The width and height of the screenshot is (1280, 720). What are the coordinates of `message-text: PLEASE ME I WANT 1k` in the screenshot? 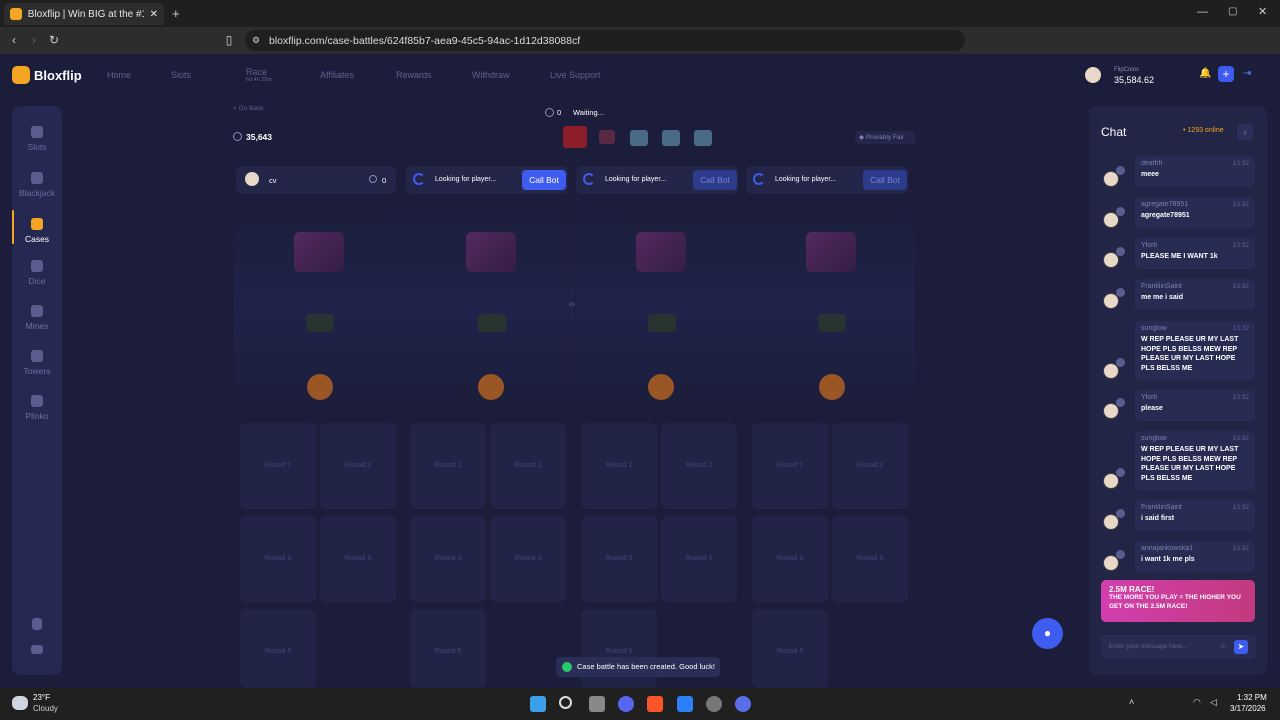 It's located at (1179, 256).